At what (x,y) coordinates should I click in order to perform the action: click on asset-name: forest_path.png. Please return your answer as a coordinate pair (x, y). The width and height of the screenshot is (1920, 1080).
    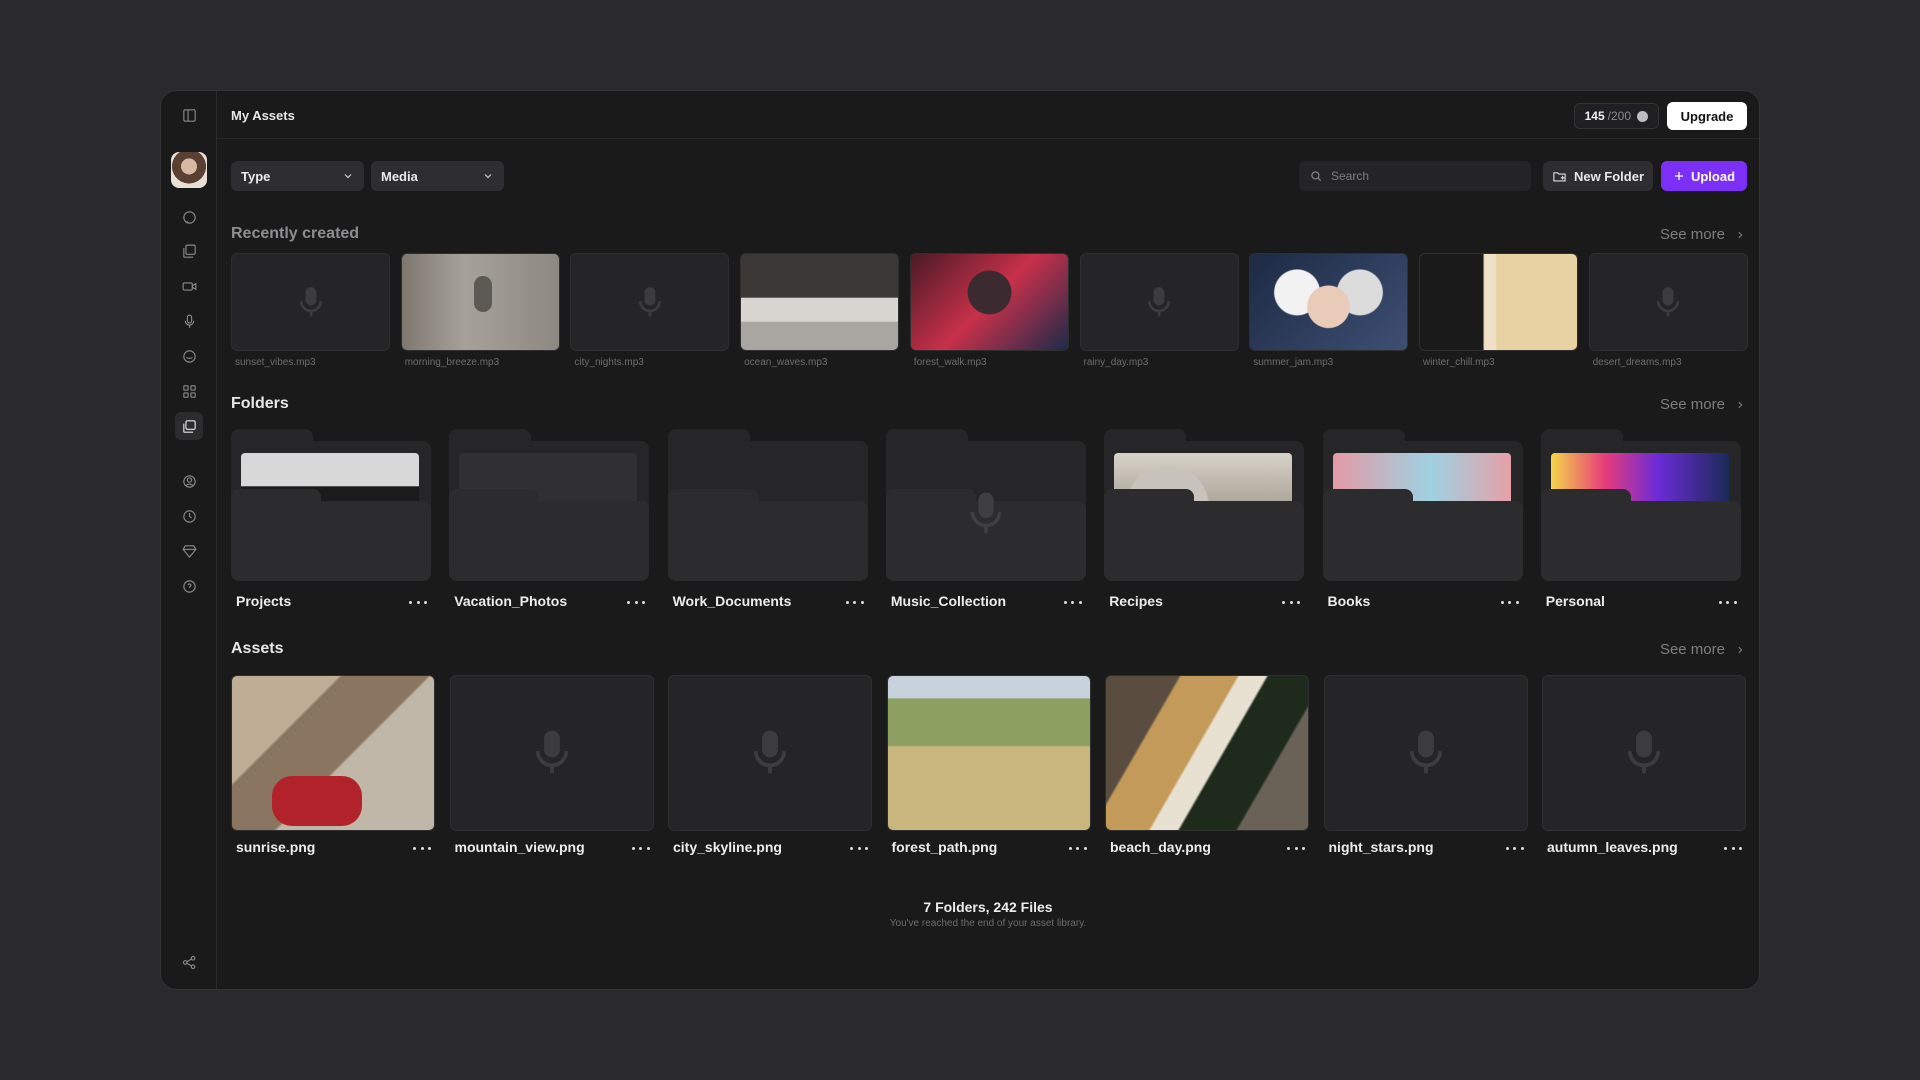
    Looking at the image, I should click on (944, 847).